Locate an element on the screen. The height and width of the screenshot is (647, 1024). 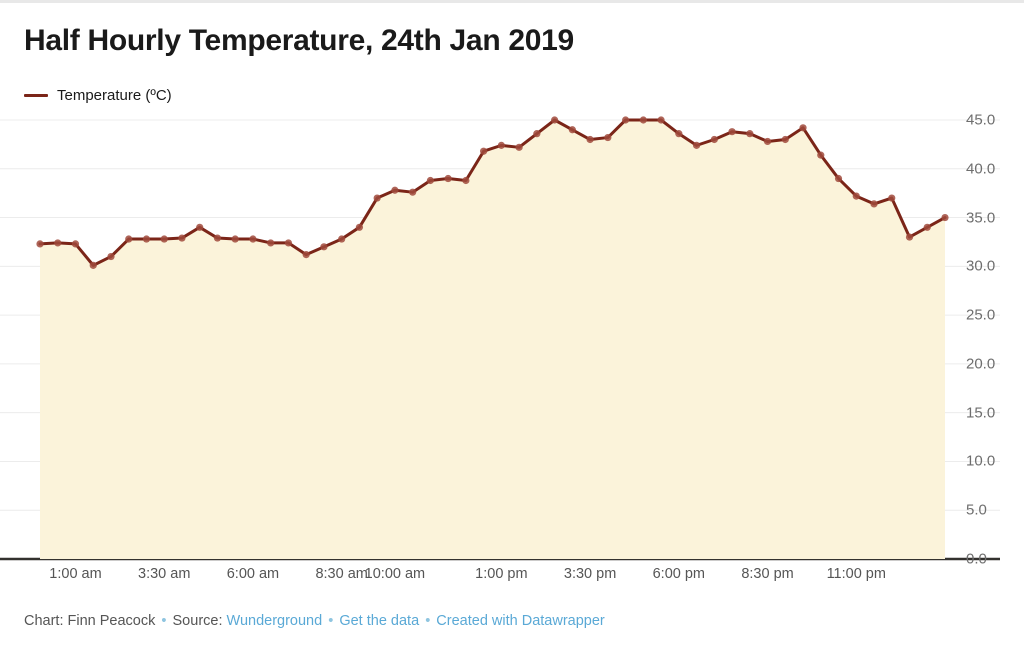
x-axis-tick-label: 1:00 am is located at coordinates (75, 574).